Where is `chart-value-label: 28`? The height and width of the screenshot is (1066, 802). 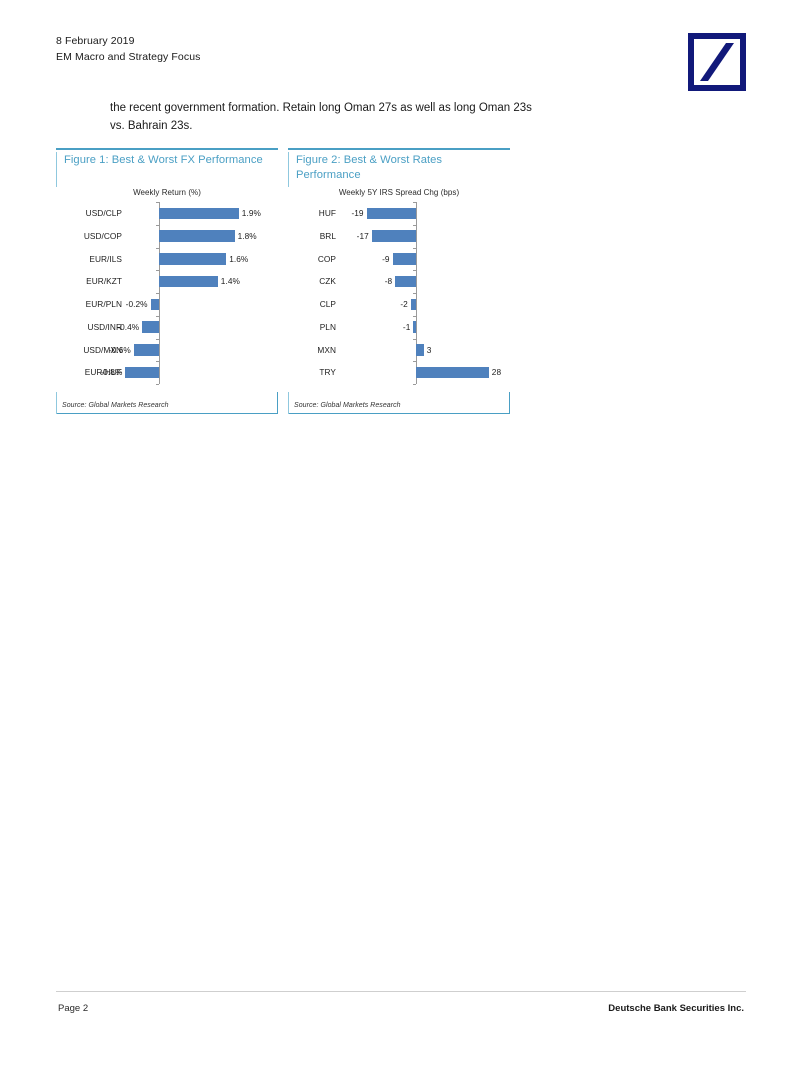 chart-value-label: 28 is located at coordinates (496, 372).